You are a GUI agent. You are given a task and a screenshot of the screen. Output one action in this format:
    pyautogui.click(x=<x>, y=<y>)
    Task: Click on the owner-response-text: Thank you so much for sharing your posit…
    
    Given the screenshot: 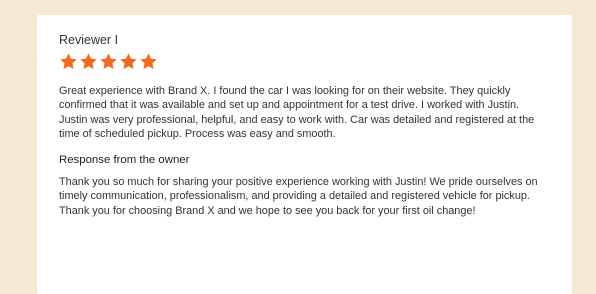 What is the action you would take?
    pyautogui.click(x=298, y=196)
    